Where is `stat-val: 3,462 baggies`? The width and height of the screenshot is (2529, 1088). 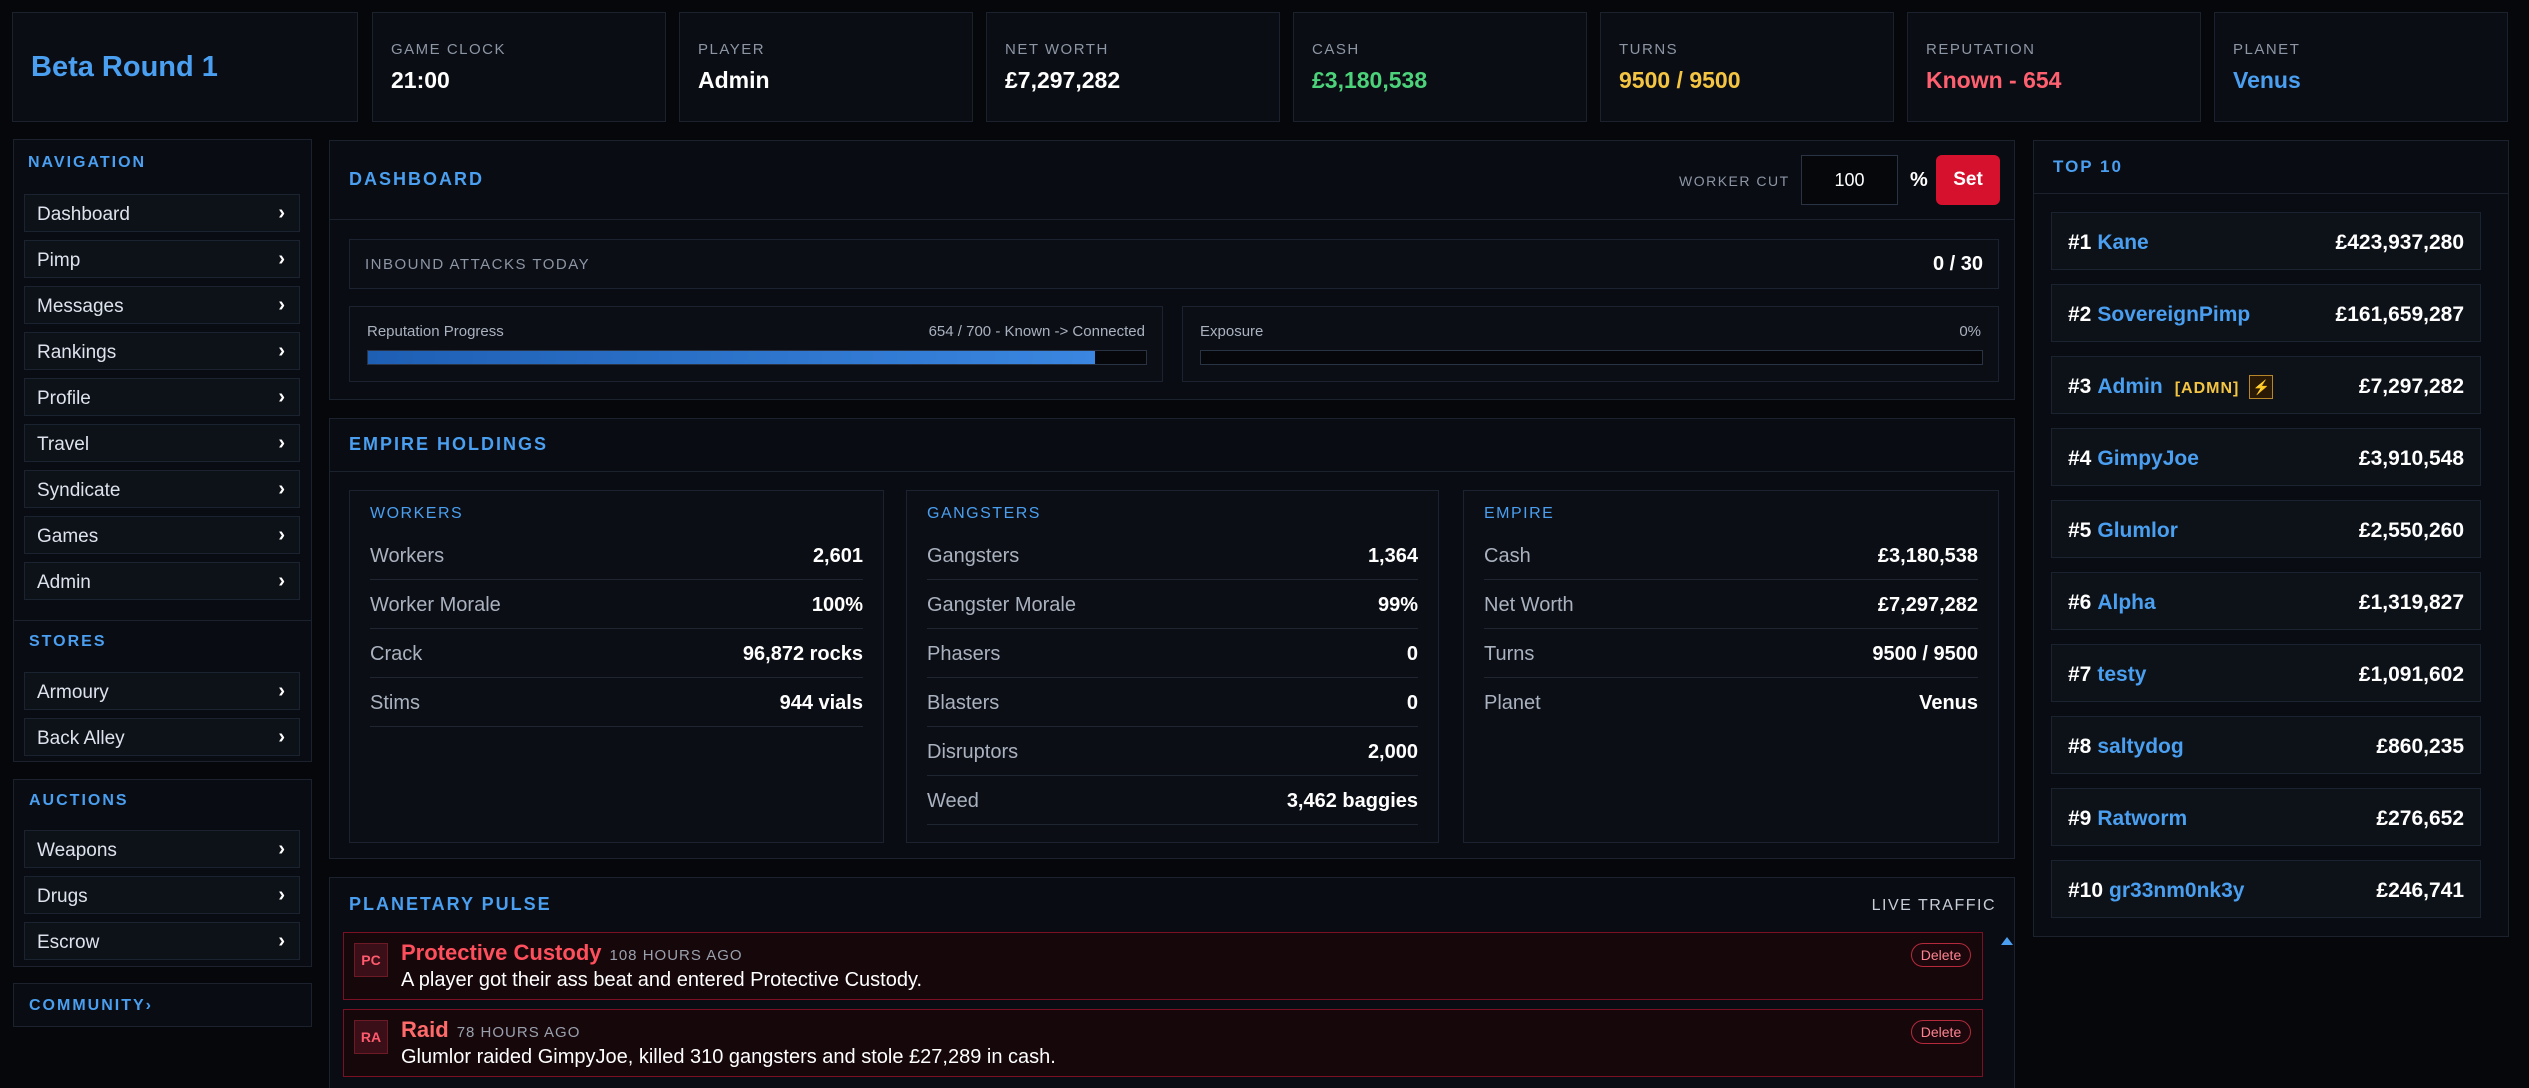
stat-val: 3,462 baggies is located at coordinates (1352, 801).